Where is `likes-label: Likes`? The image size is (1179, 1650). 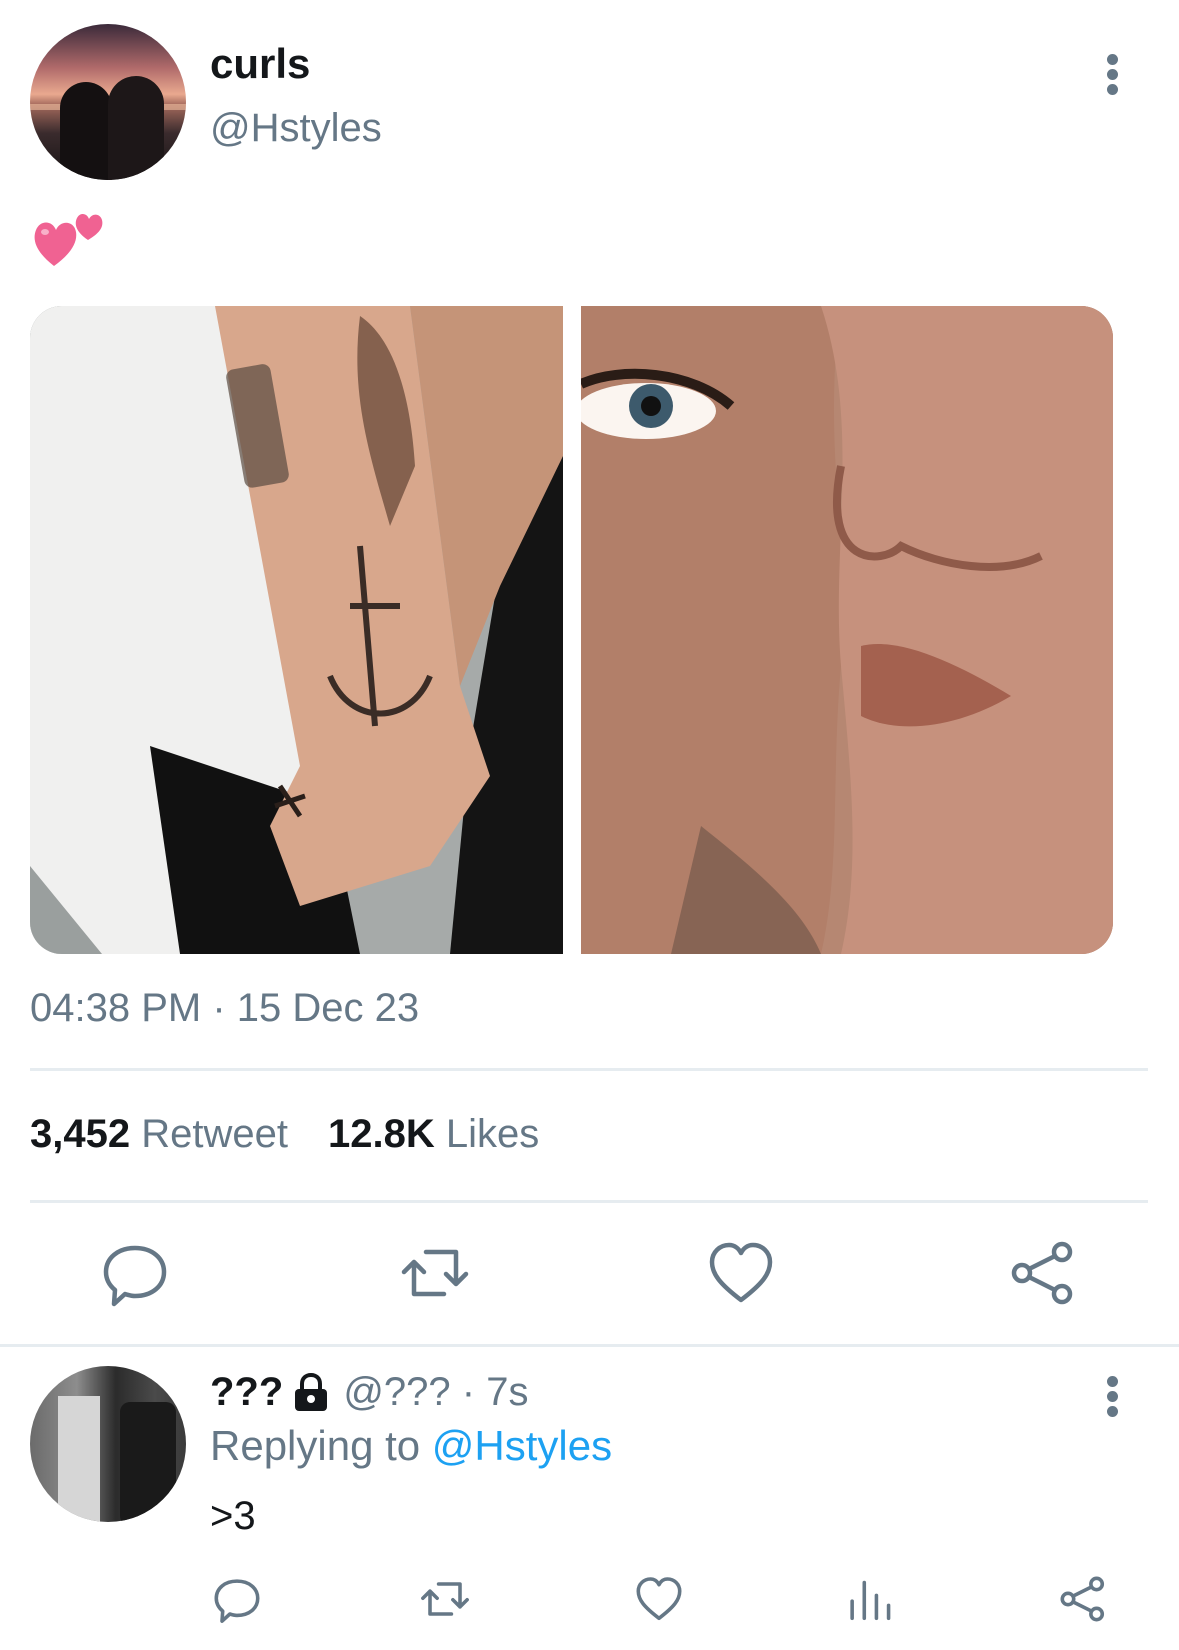 likes-label: Likes is located at coordinates (492, 1134).